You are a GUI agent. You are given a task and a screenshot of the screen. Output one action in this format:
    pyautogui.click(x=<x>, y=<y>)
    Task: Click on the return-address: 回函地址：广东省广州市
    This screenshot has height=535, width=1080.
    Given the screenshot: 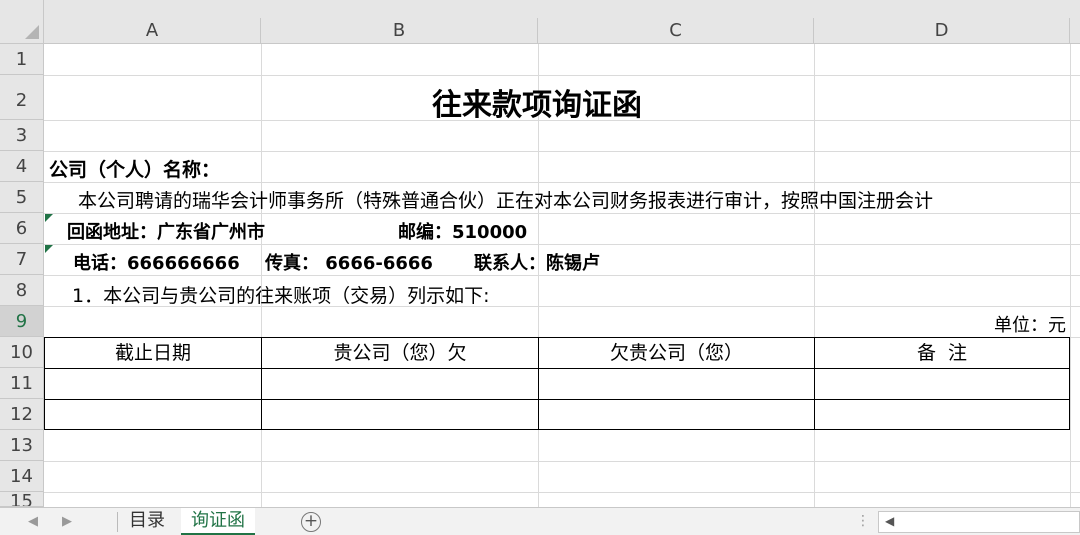 What is the action you would take?
    pyautogui.click(x=166, y=232)
    